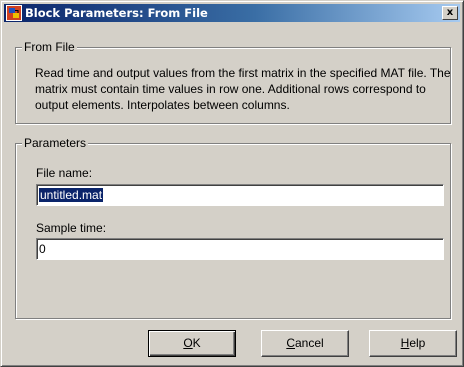 The width and height of the screenshot is (464, 367). I want to click on help-button: Help, so click(413, 343).